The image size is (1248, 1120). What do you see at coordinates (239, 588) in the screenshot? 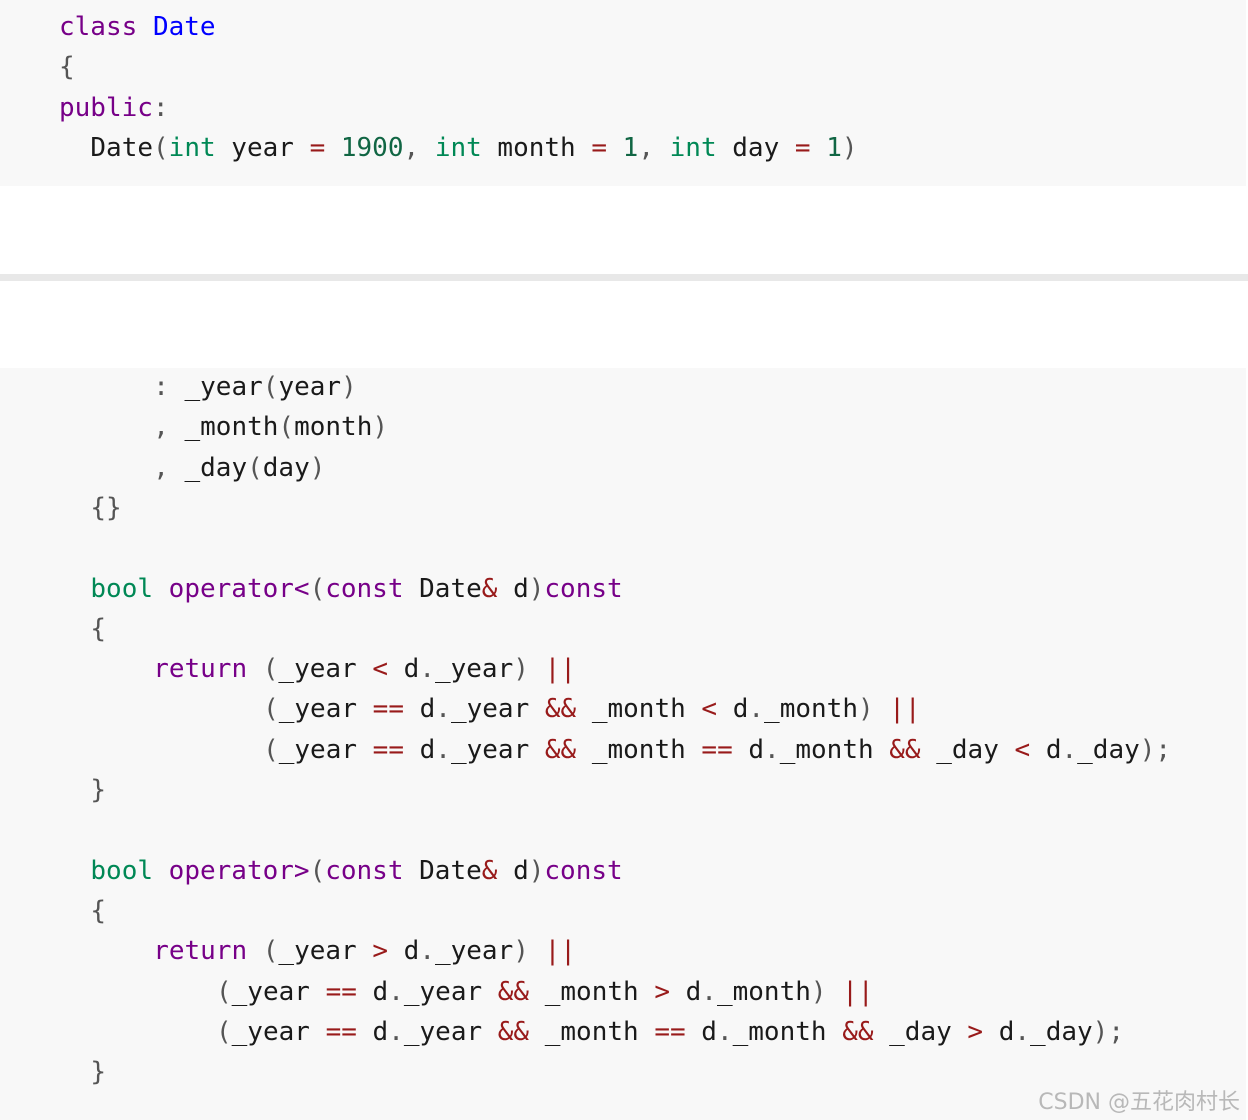
I see `code-token: operator<` at bounding box center [239, 588].